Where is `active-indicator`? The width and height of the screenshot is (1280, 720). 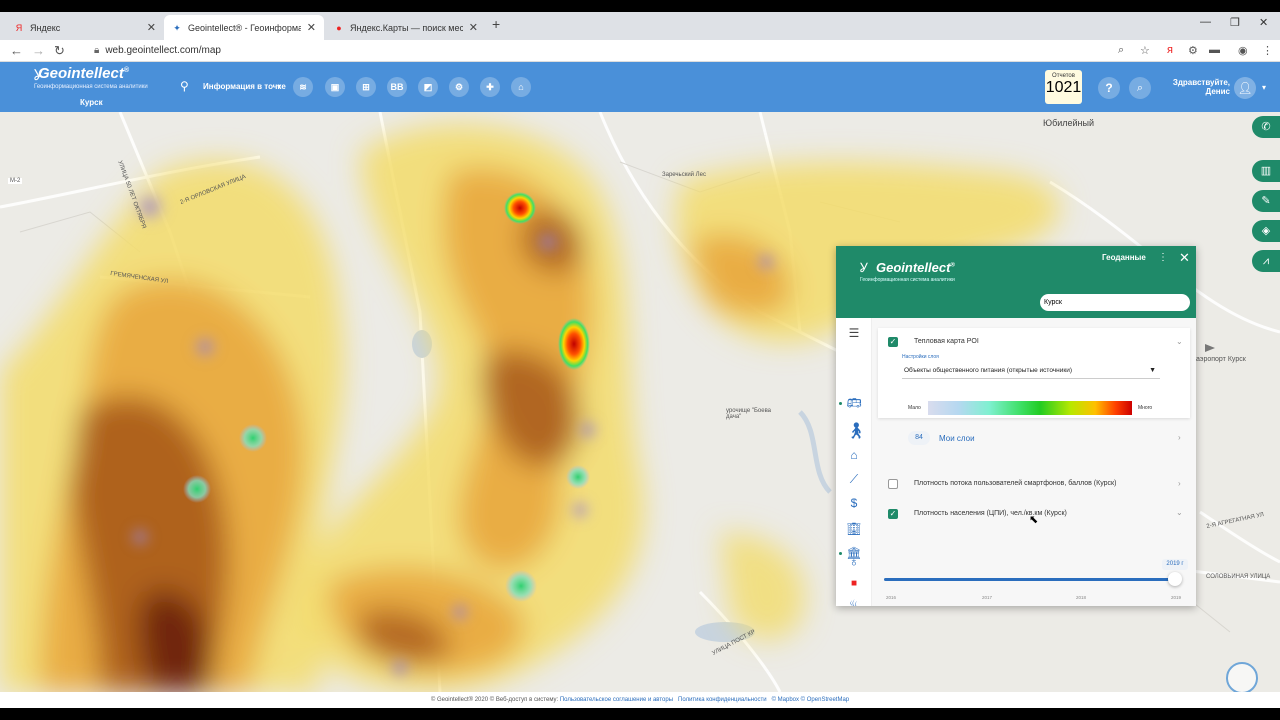 active-indicator is located at coordinates (840, 553).